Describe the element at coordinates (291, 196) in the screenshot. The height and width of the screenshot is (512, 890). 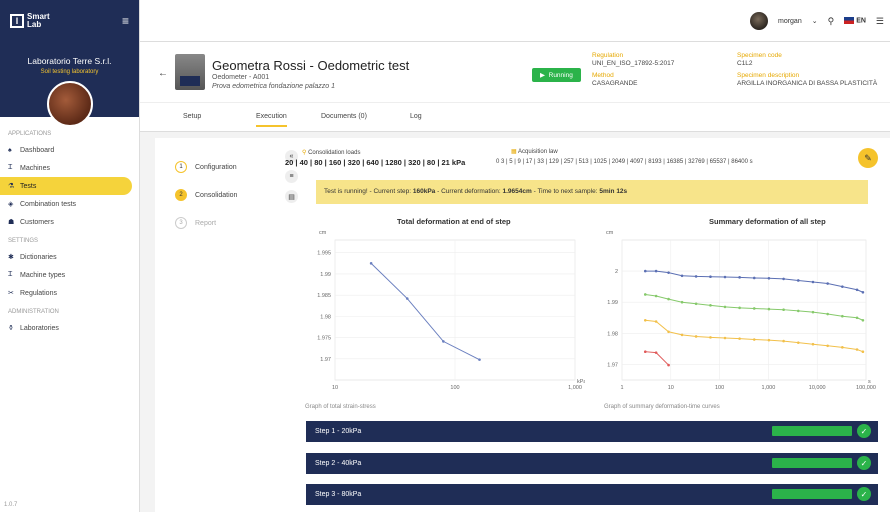
I see `table-icon: ▤` at that location.